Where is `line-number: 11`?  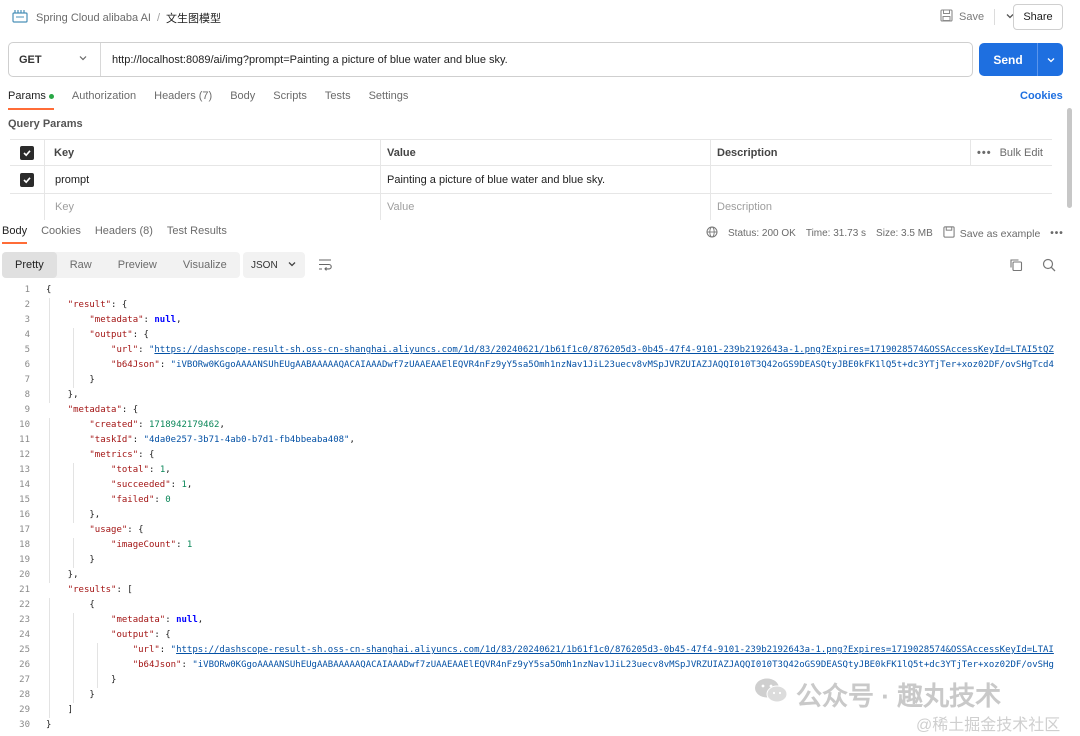
line-number: 11 is located at coordinates (24, 440).